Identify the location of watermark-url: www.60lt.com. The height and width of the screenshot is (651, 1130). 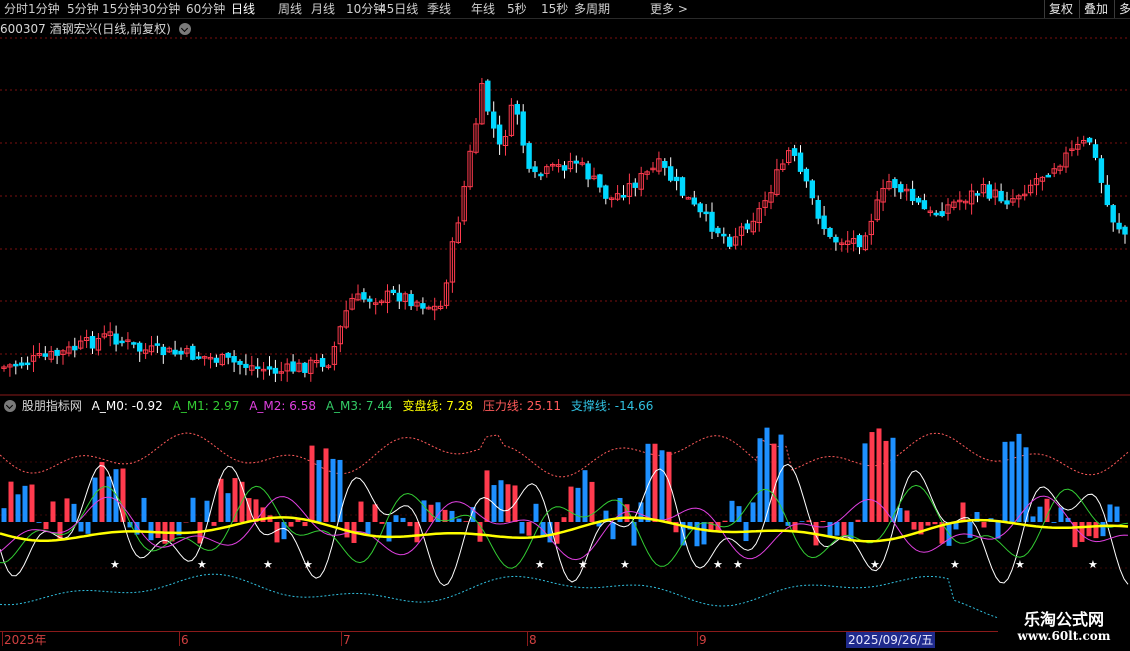
(1064, 636).